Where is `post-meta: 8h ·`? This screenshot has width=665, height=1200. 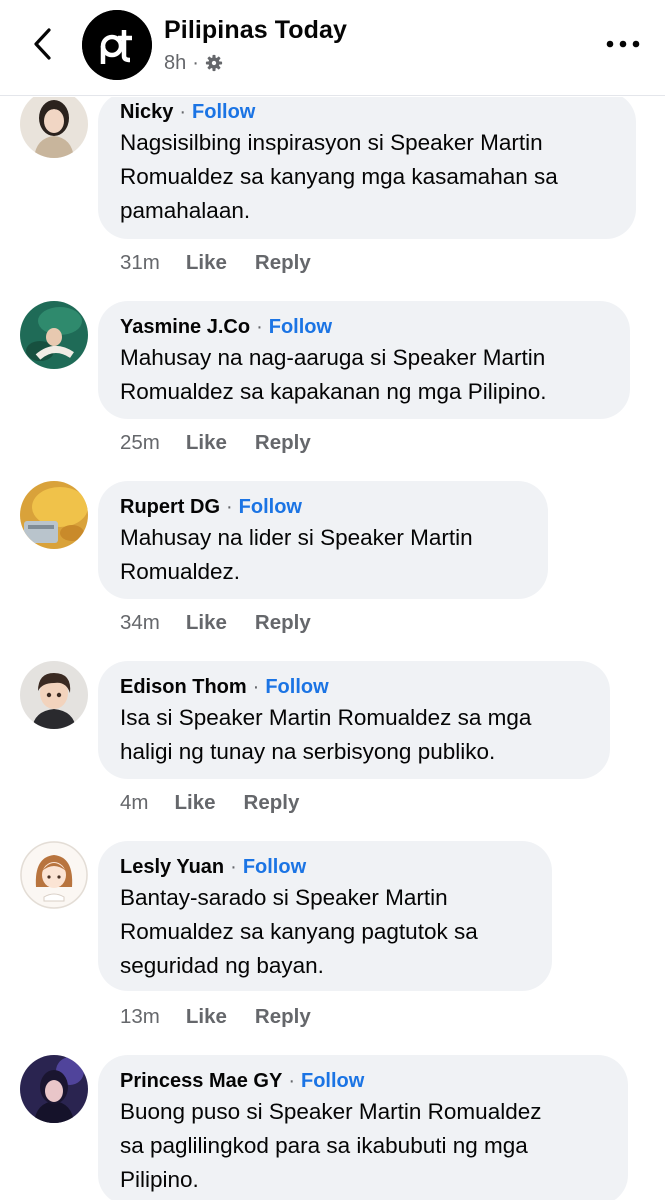 post-meta: 8h · is located at coordinates (193, 63).